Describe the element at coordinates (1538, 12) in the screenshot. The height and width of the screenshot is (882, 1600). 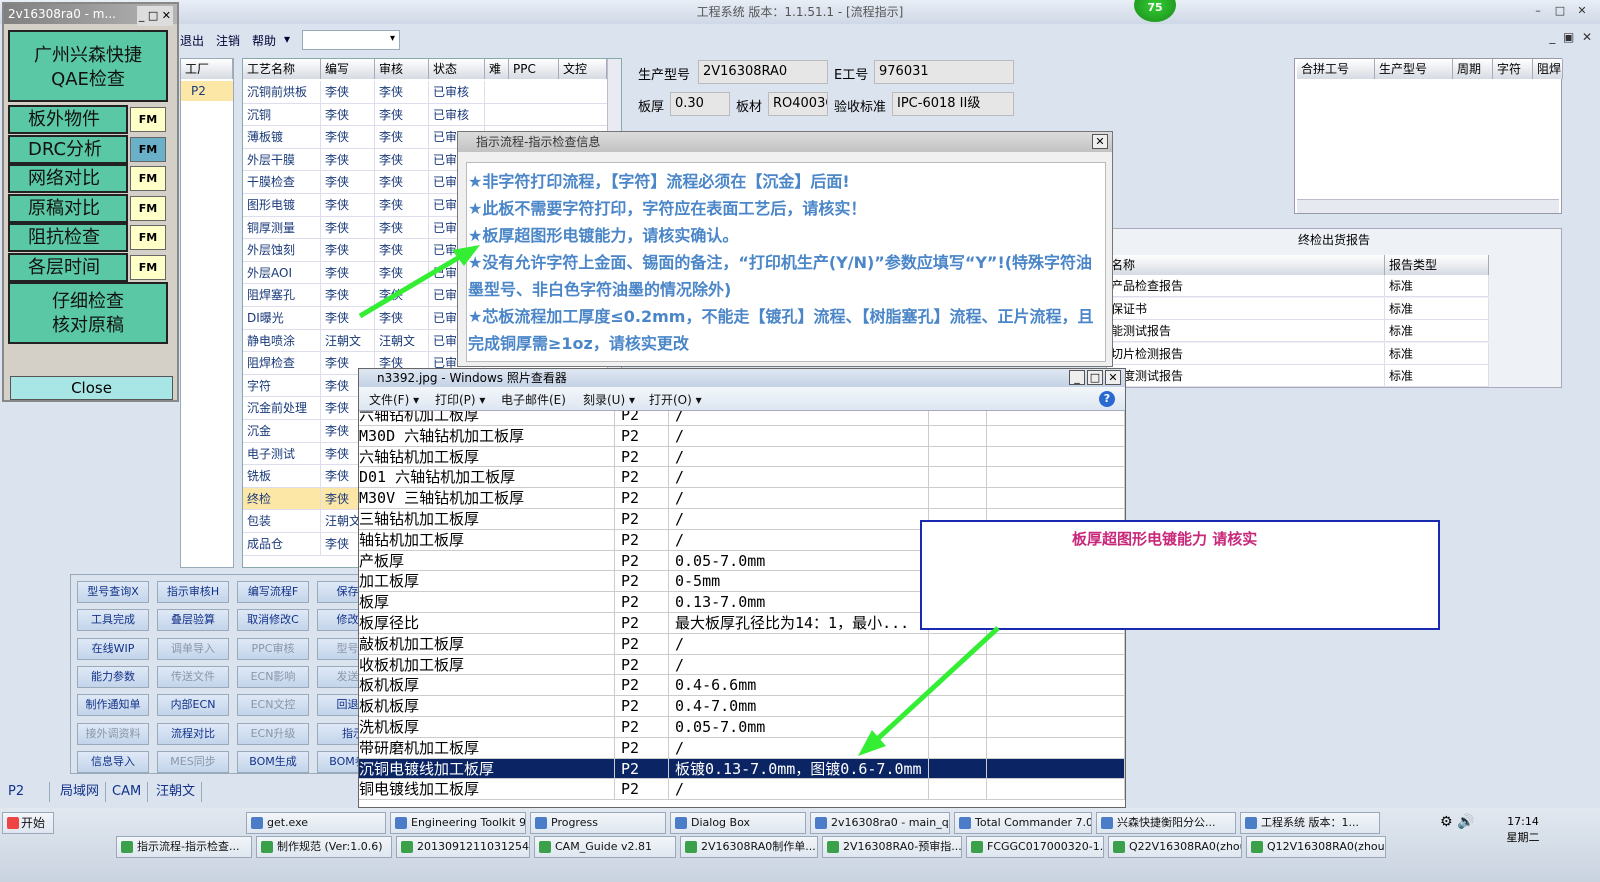
I see `minimize-icon: –` at that location.